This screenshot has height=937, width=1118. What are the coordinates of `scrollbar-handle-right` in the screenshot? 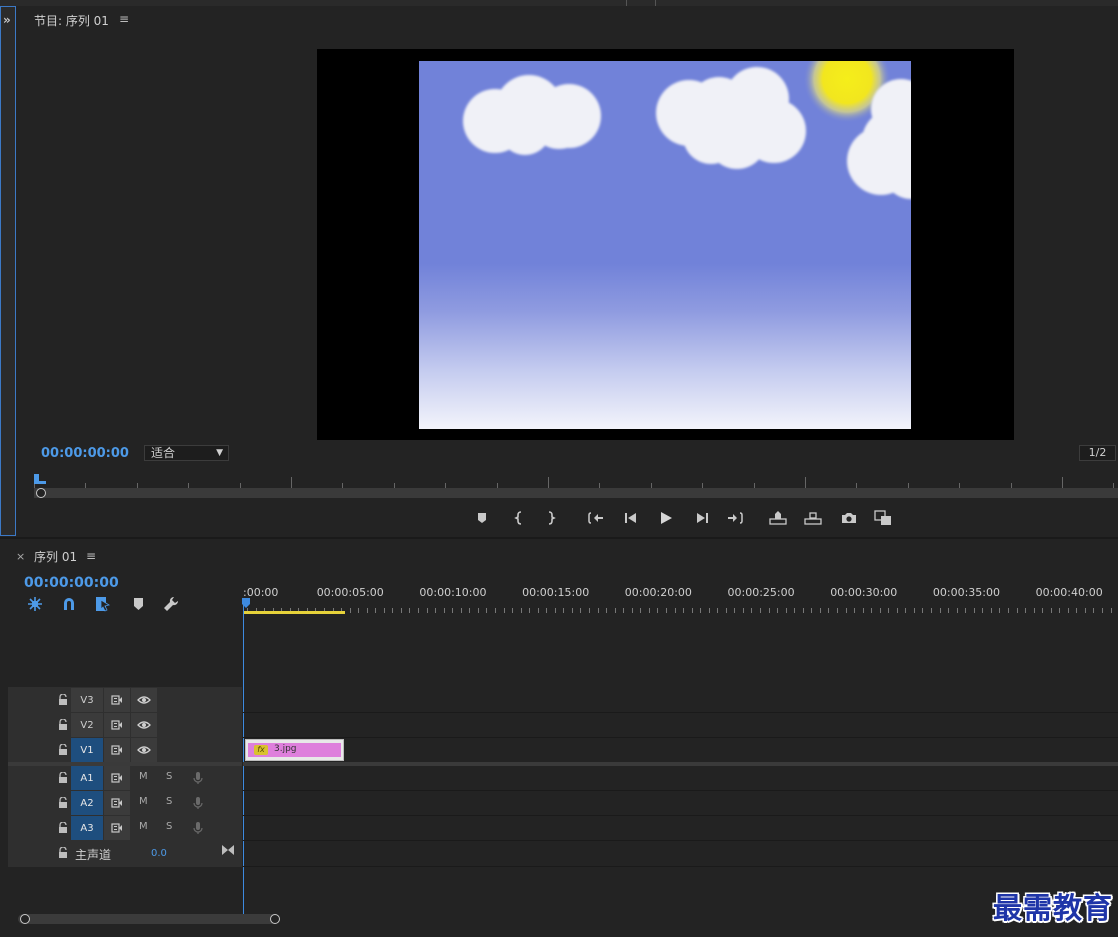 It's located at (275, 919).